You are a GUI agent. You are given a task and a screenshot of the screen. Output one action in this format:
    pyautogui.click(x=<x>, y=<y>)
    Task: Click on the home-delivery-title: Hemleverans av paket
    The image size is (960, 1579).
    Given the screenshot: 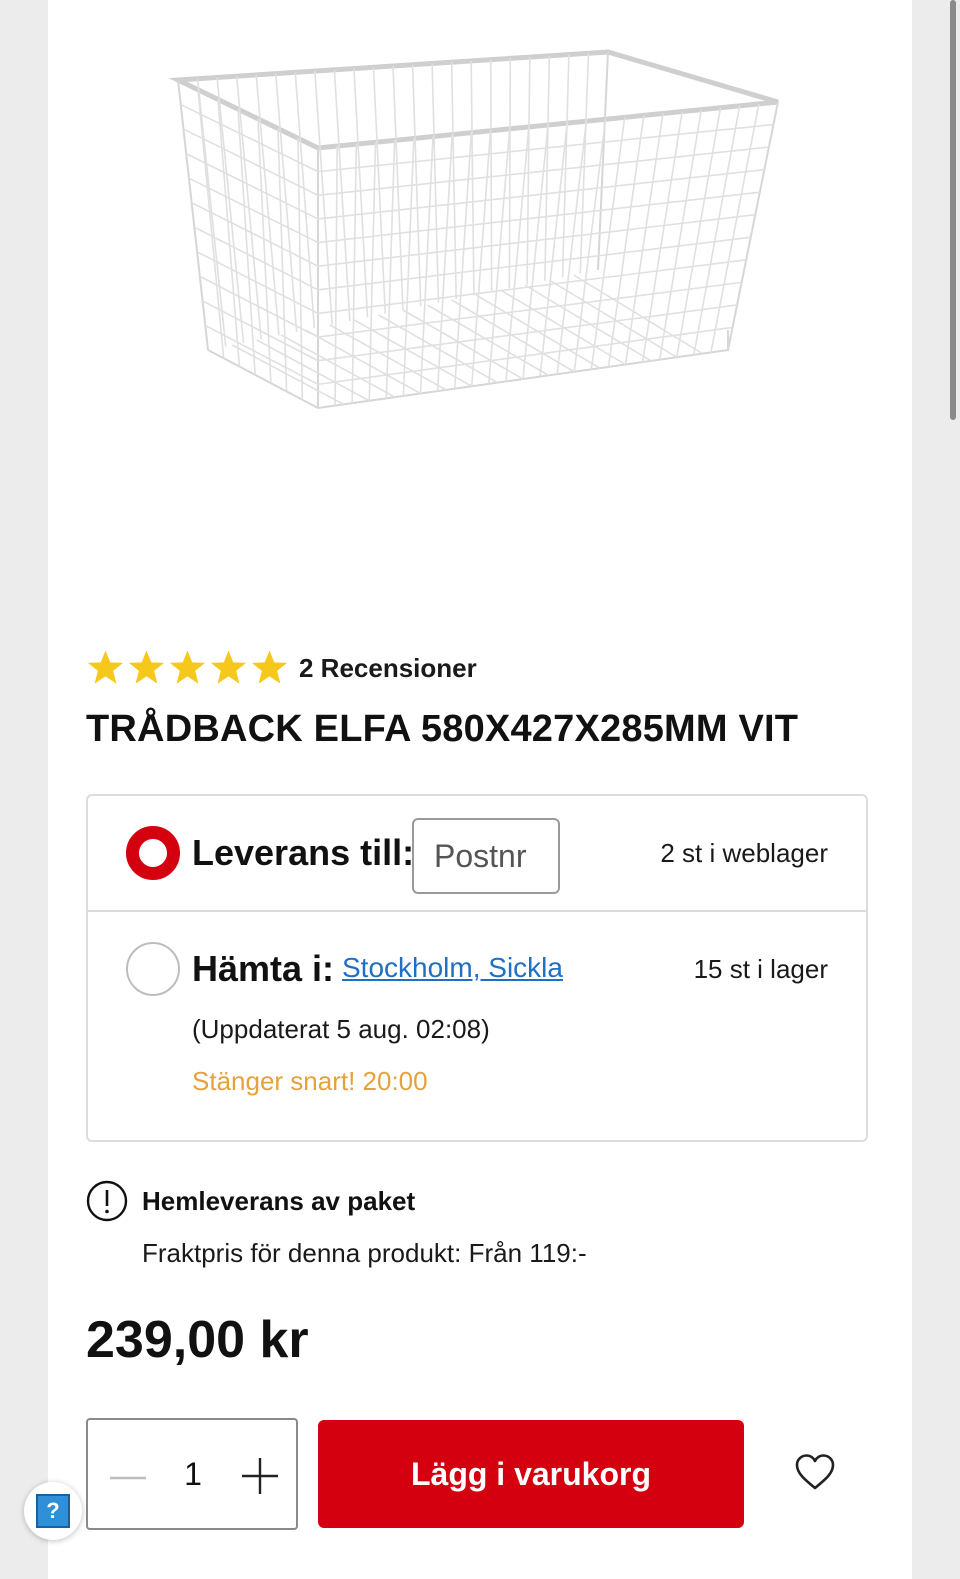 What is the action you would take?
    pyautogui.click(x=279, y=1201)
    